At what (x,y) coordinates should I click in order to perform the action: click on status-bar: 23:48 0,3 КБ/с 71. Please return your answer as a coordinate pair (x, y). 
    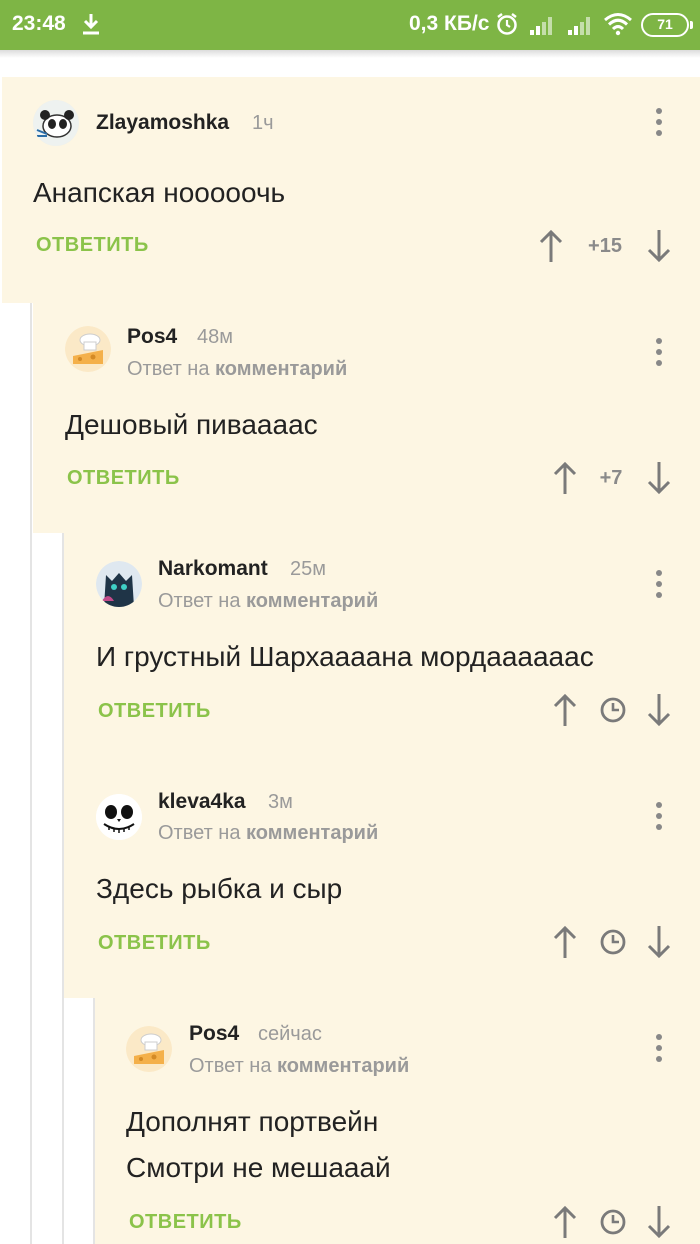
    Looking at the image, I should click on (350, 25).